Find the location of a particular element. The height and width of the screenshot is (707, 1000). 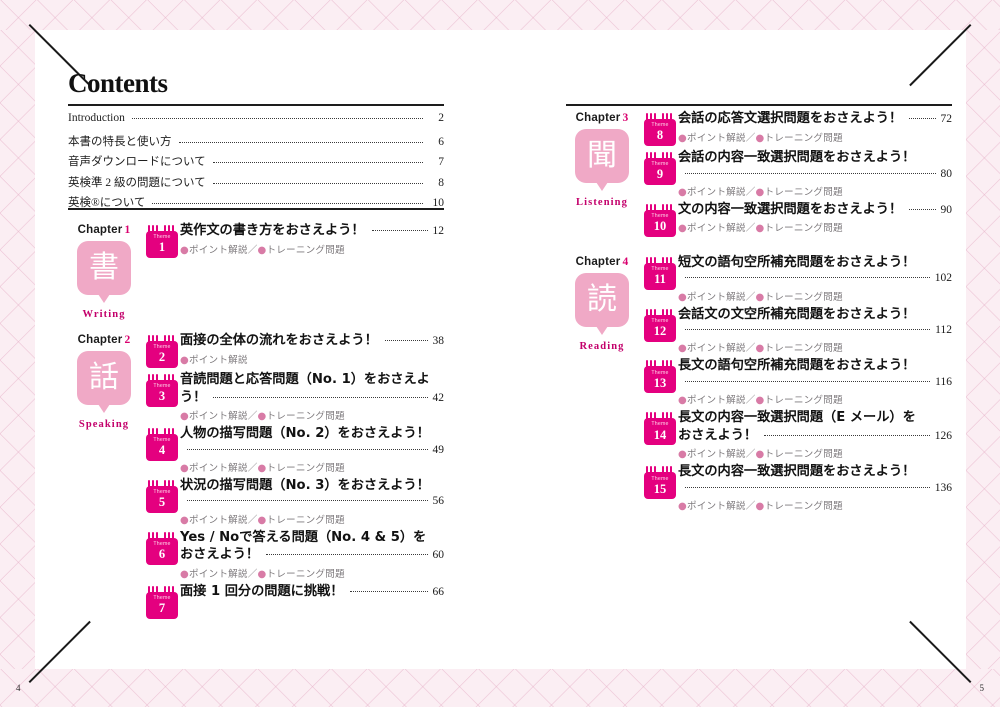

theme-page-number: 12 is located at coordinates (438, 231).